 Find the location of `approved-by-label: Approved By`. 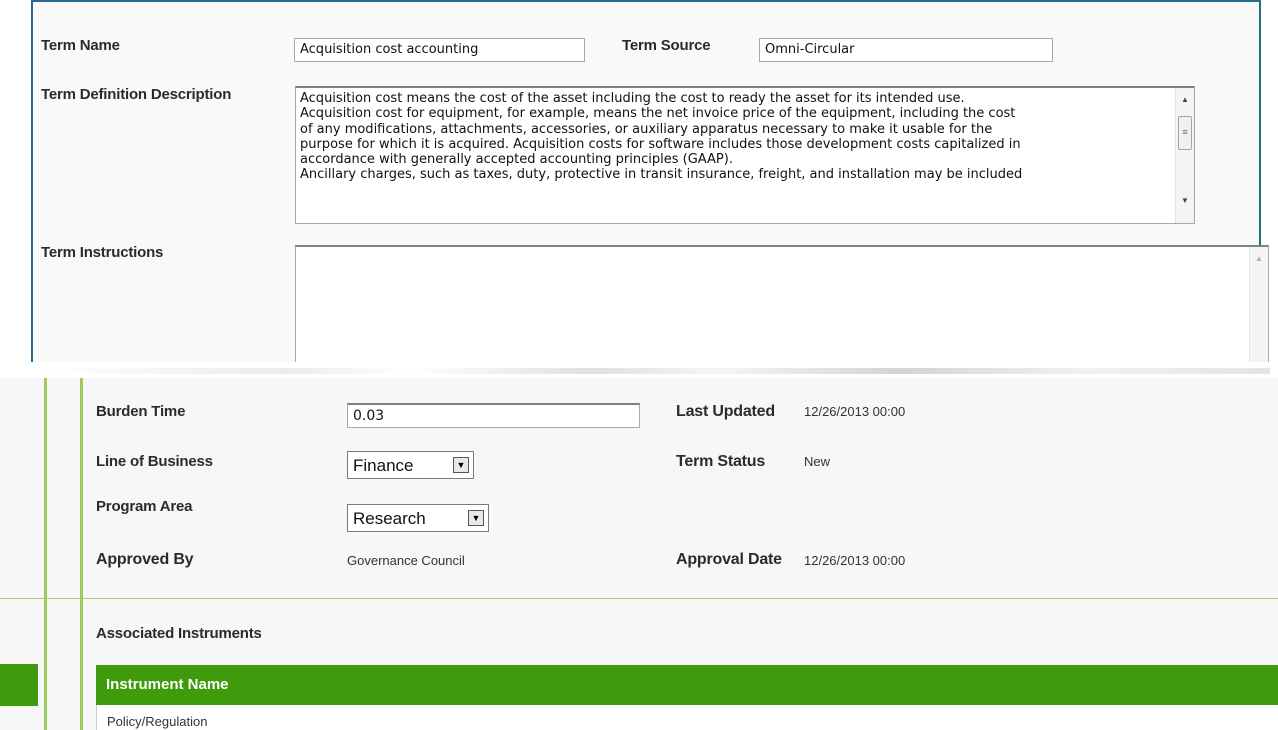

approved-by-label: Approved By is located at coordinates (145, 559).